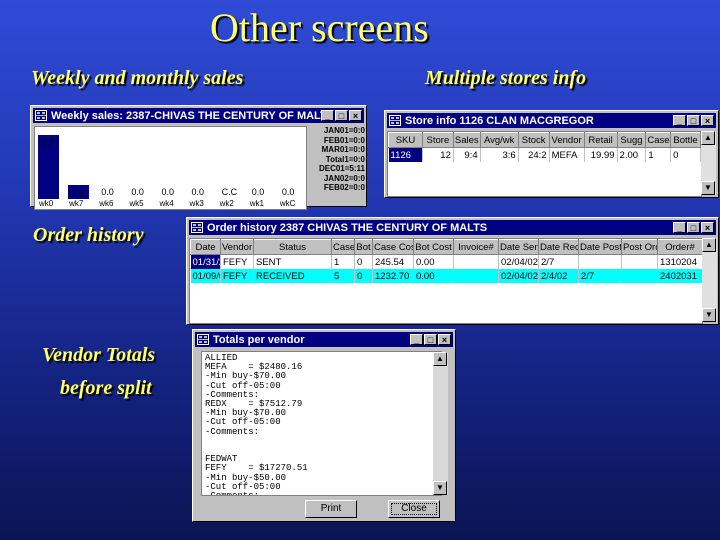 The width and height of the screenshot is (720, 540). I want to click on column-header: SKU, so click(405, 140).